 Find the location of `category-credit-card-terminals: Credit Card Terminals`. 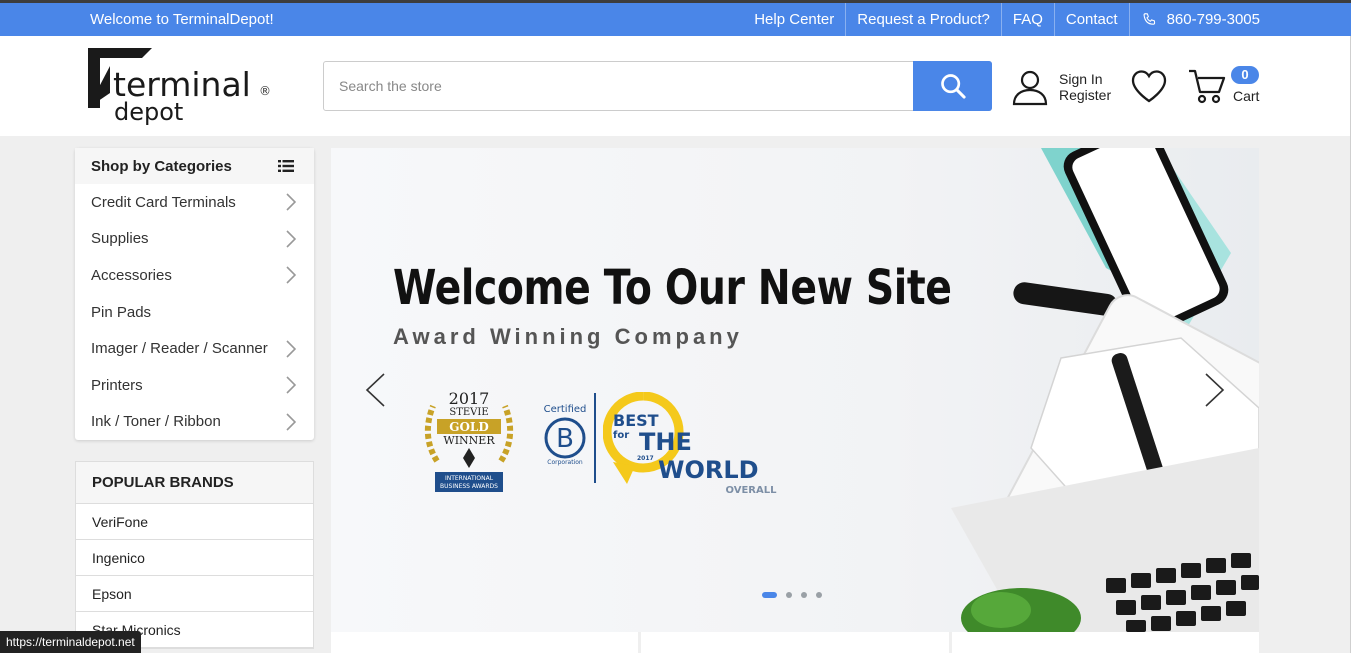

category-credit-card-terminals: Credit Card Terminals is located at coordinates (194, 202).